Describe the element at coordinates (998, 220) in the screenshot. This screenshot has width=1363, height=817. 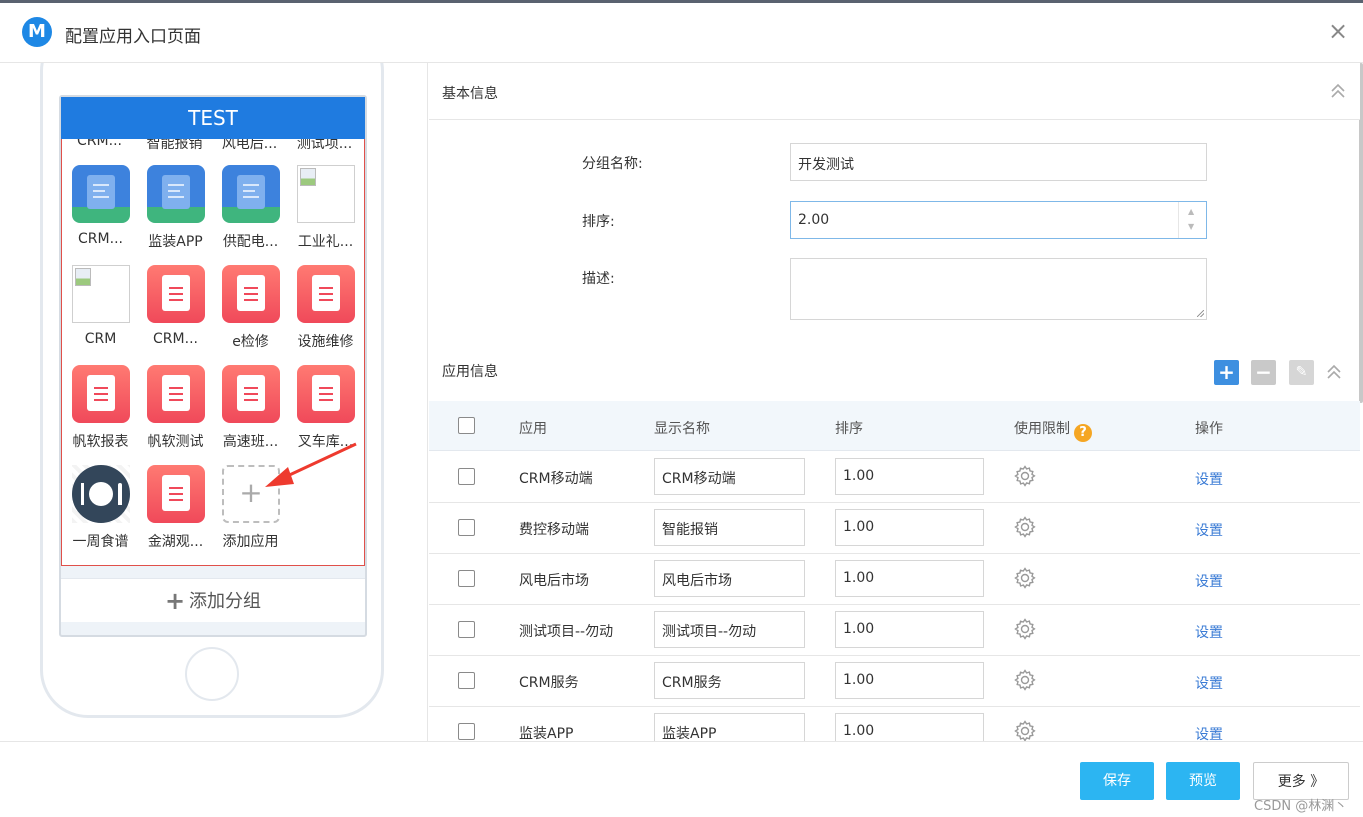
I see `order-input: 2.00 ▲ ▼` at that location.